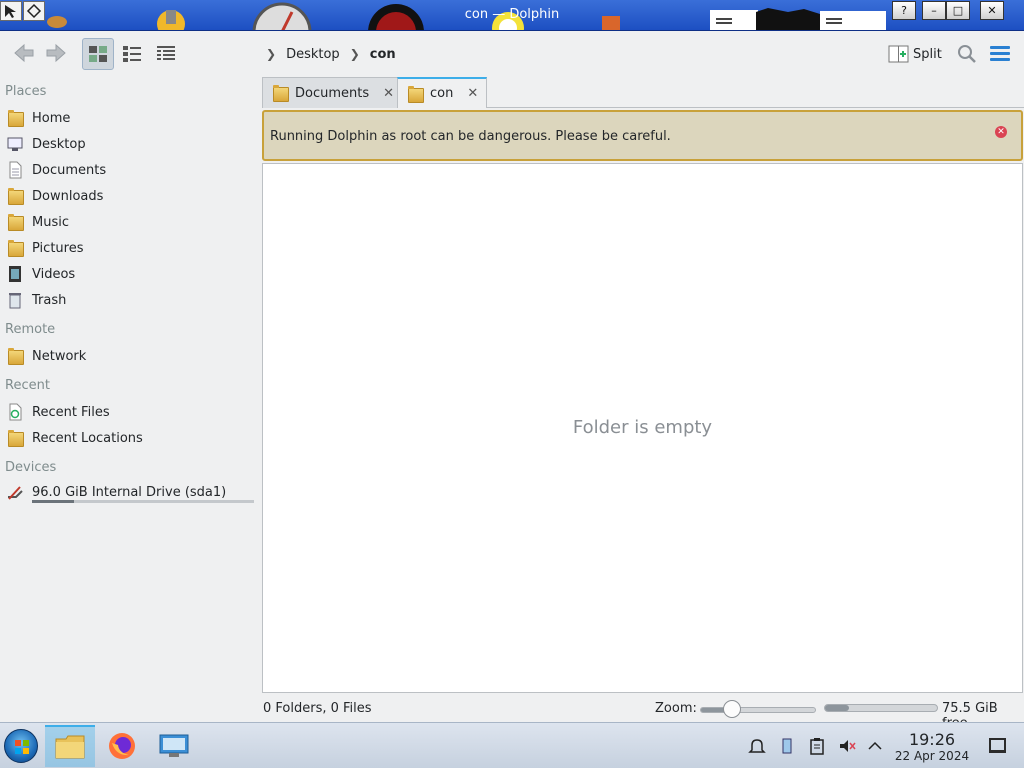 Image resolution: width=1024 pixels, height=768 pixels. What do you see at coordinates (51, 118) in the screenshot?
I see `sidebar-item-label: Home` at bounding box center [51, 118].